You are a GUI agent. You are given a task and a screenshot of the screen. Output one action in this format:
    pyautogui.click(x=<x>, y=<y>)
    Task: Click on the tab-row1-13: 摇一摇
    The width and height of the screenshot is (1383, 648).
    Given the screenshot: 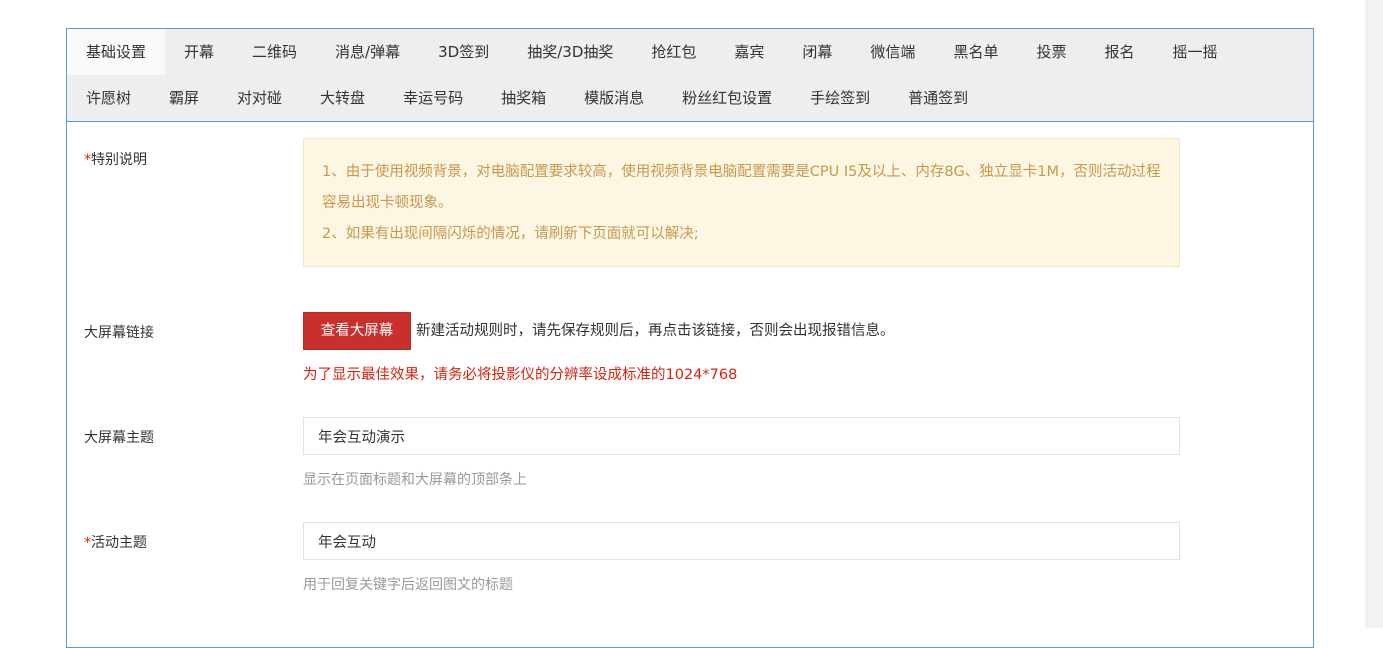 What is the action you would take?
    pyautogui.click(x=1194, y=52)
    